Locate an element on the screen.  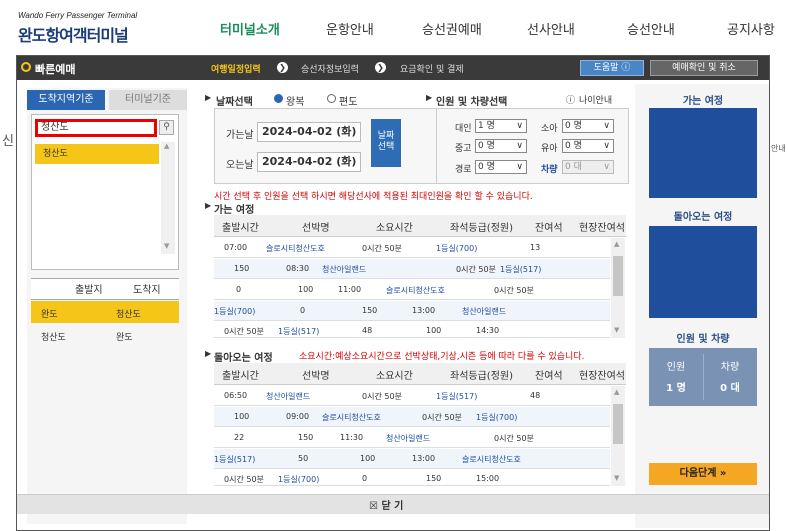
pax-infant-select: 0 명 ∨ is located at coordinates (588, 146).